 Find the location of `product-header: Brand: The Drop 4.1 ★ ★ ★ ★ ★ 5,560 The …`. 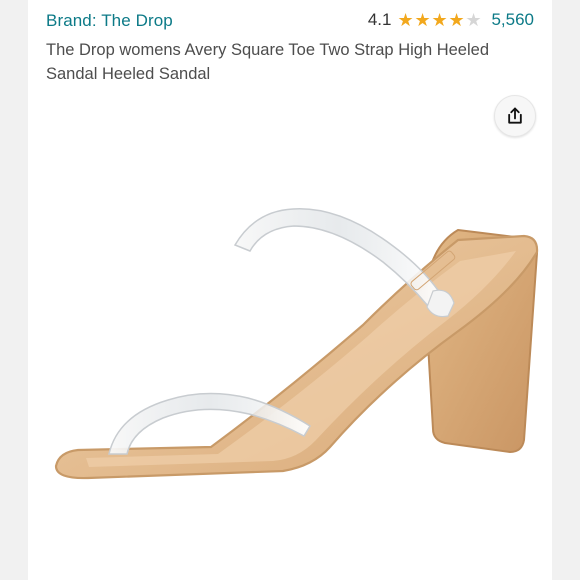

product-header: Brand: The Drop 4.1 ★ ★ ★ ★ ★ 5,560 The … is located at coordinates (290, 44).